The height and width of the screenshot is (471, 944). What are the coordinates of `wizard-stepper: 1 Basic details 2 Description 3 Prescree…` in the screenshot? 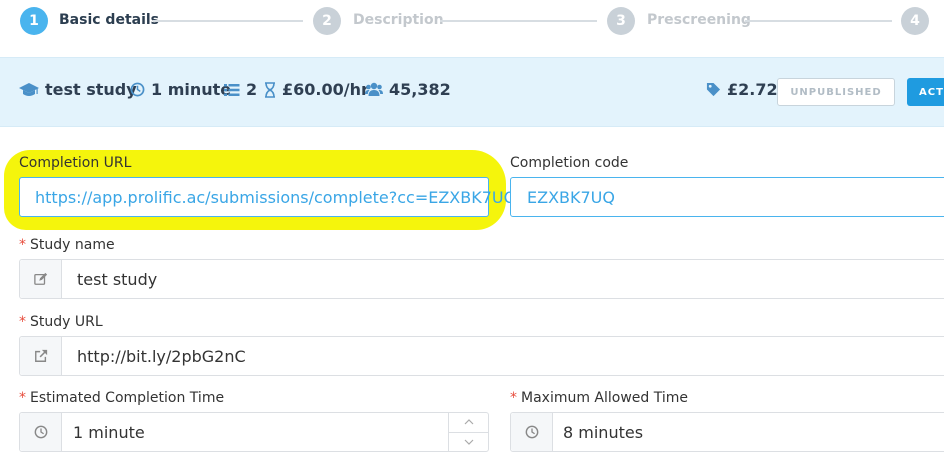 It's located at (472, 22).